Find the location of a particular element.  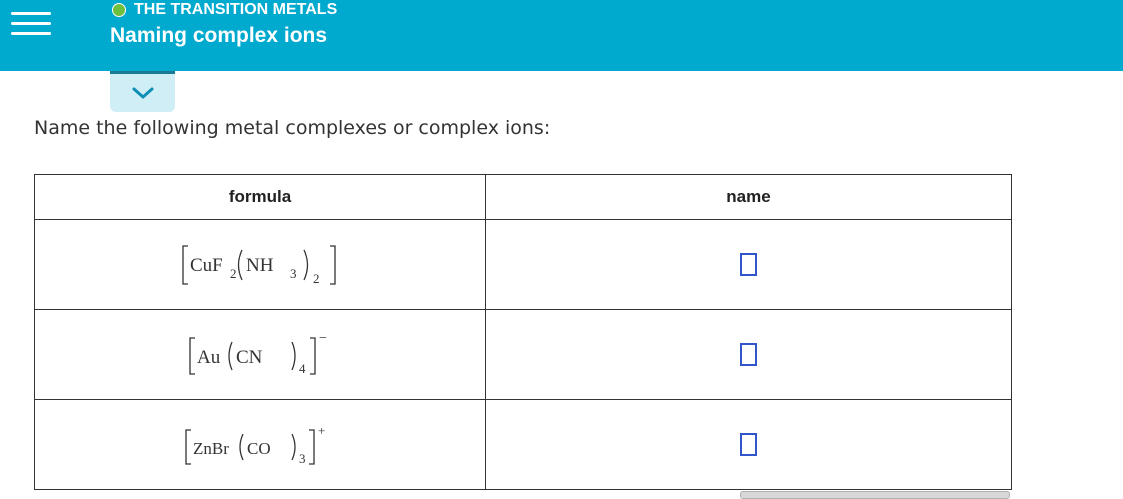

charge-superscript: + is located at coordinates (321, 430).